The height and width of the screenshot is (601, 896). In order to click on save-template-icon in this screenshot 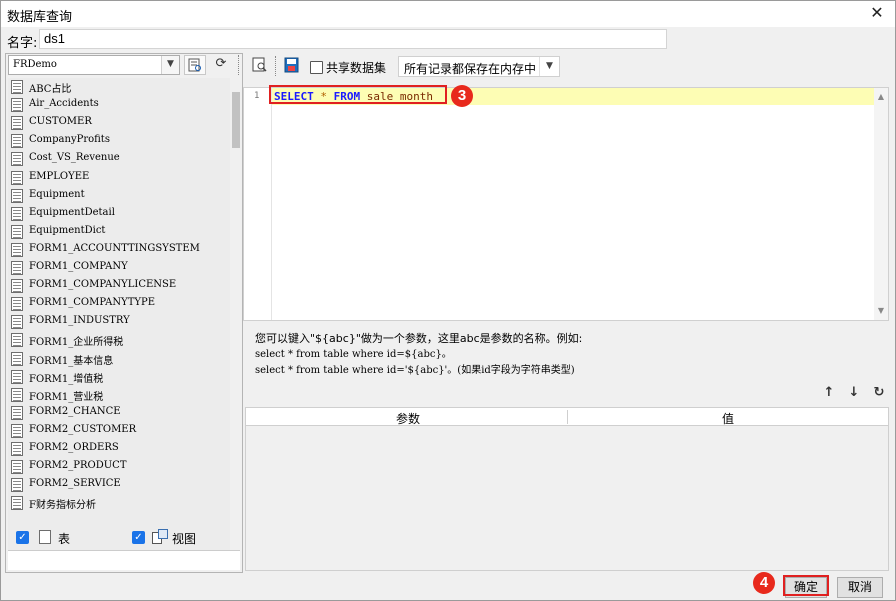, I will do `click(292, 66)`.